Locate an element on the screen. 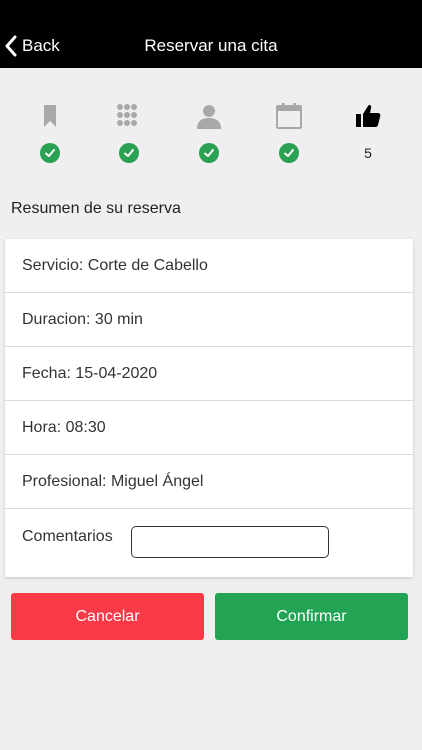 The height and width of the screenshot is (750, 422). date-row: Fecha: 15-04-2020 is located at coordinates (209, 374).